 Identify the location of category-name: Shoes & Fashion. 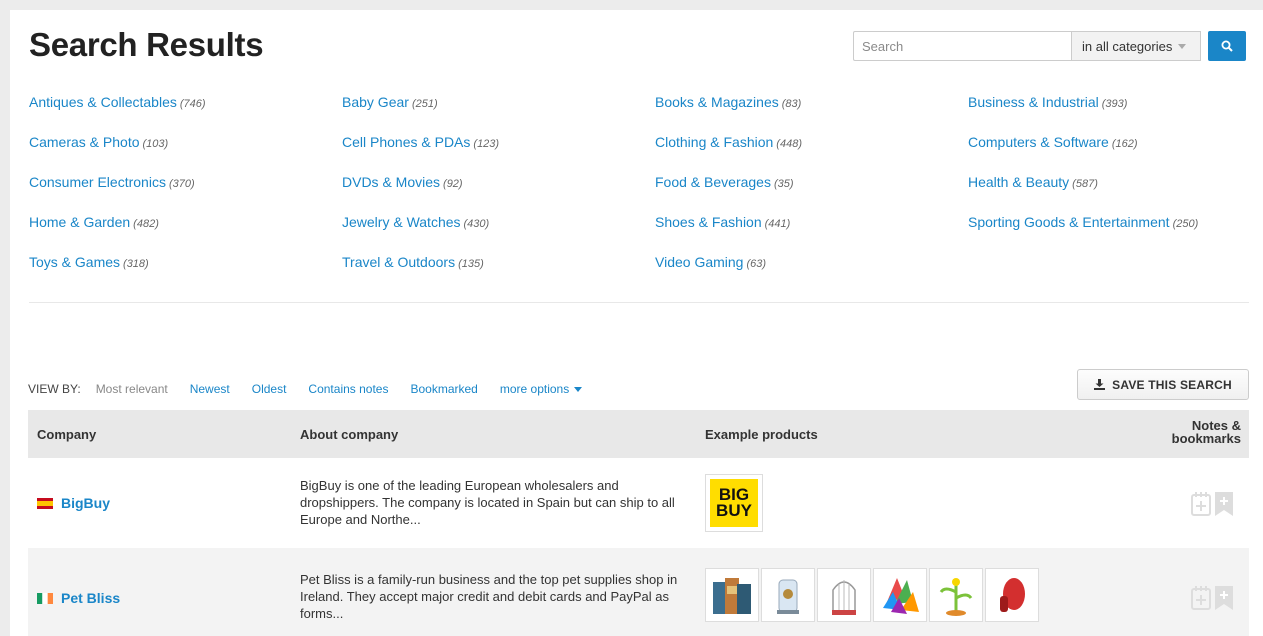
(708, 222).